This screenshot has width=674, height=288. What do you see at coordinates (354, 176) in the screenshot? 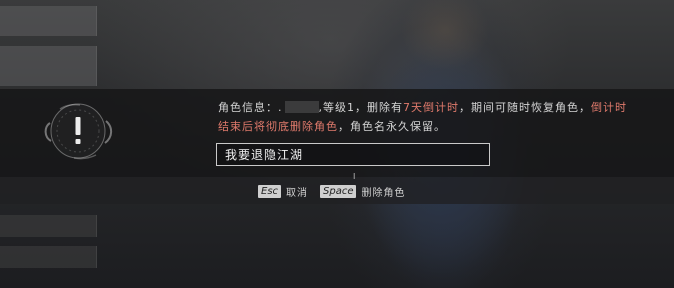
I see `mouse-cursor-icon: I` at bounding box center [354, 176].